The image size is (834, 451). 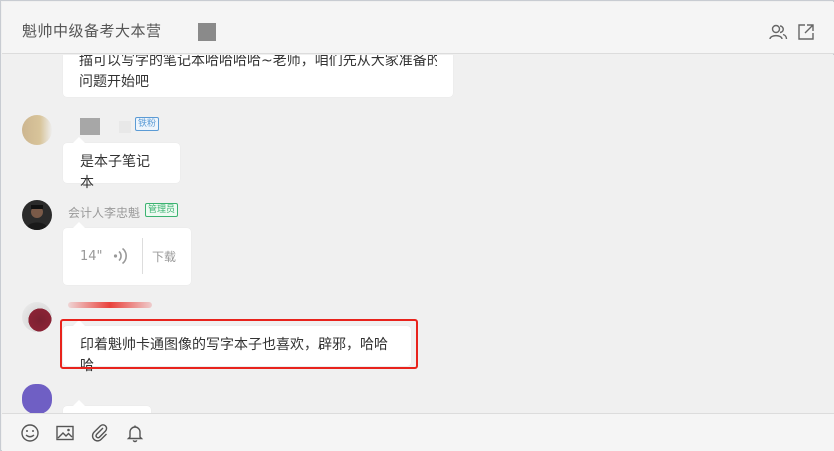 I want to click on admin-badge: 管理员, so click(x=162, y=210).